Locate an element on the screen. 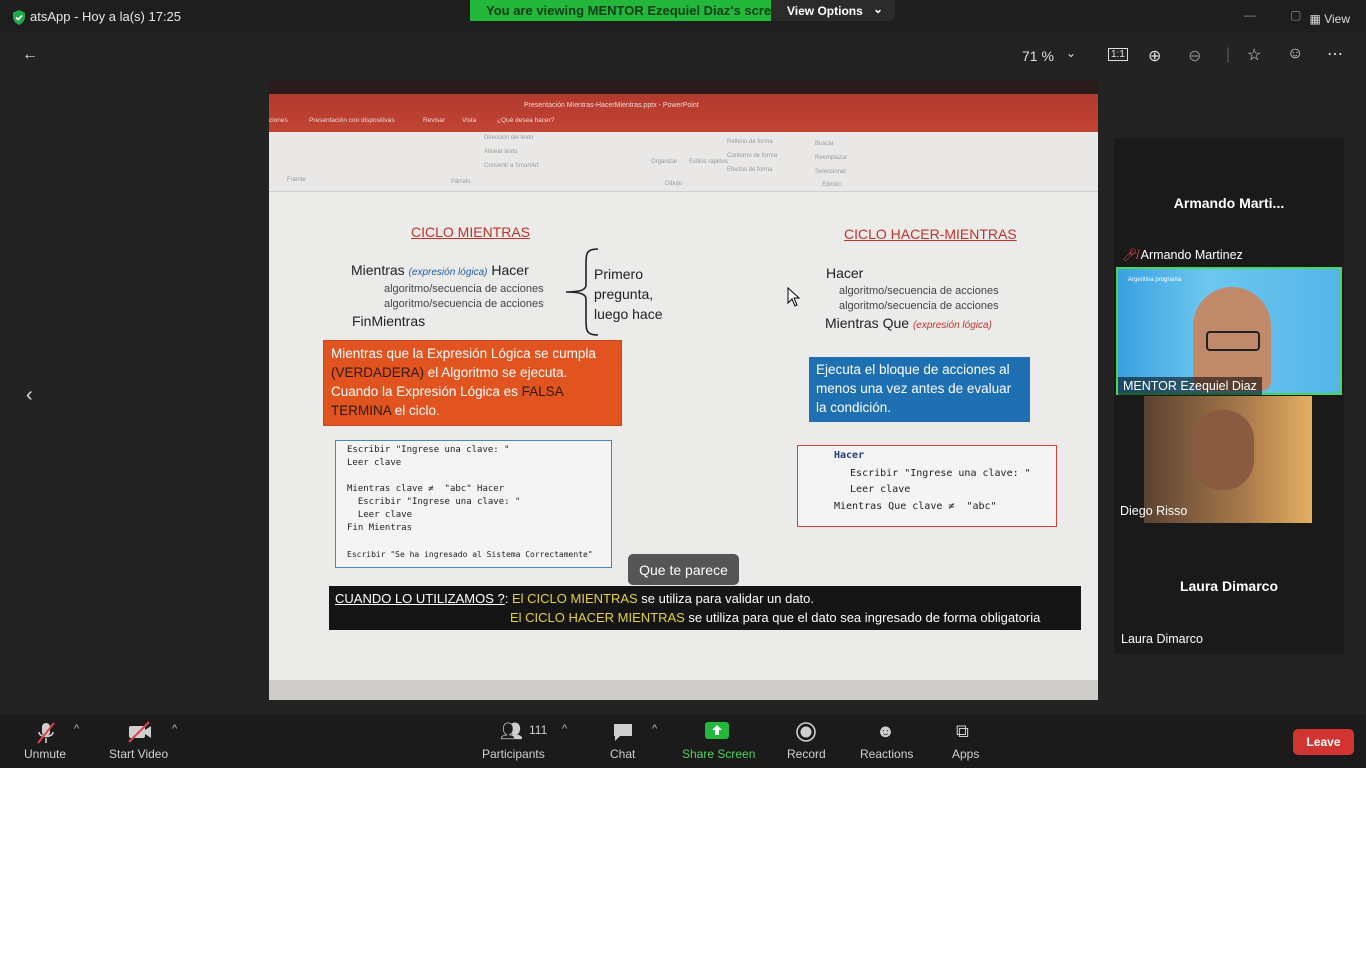 Image resolution: width=1366 pixels, height=977 pixels. star-icon: ☆ is located at coordinates (1254, 55).